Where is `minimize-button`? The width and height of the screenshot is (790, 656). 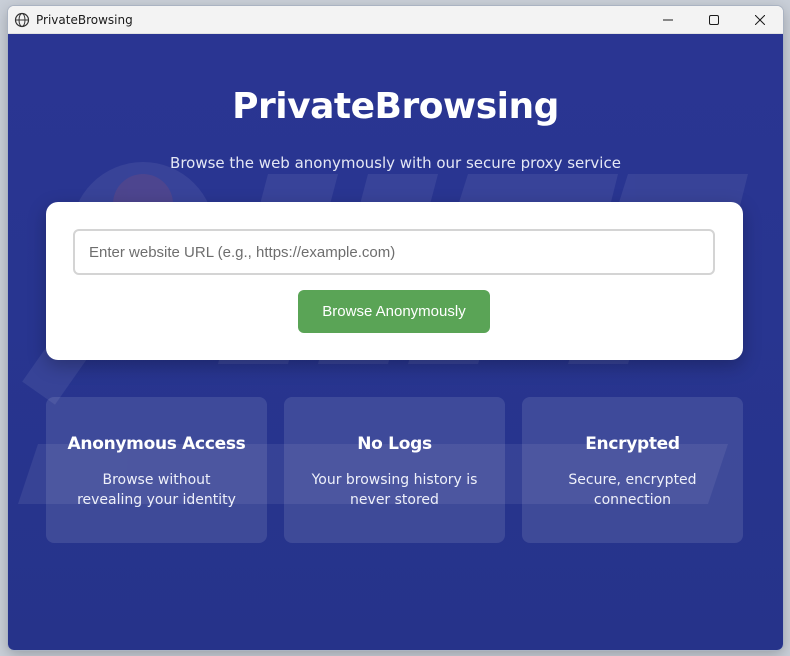 minimize-button is located at coordinates (668, 20).